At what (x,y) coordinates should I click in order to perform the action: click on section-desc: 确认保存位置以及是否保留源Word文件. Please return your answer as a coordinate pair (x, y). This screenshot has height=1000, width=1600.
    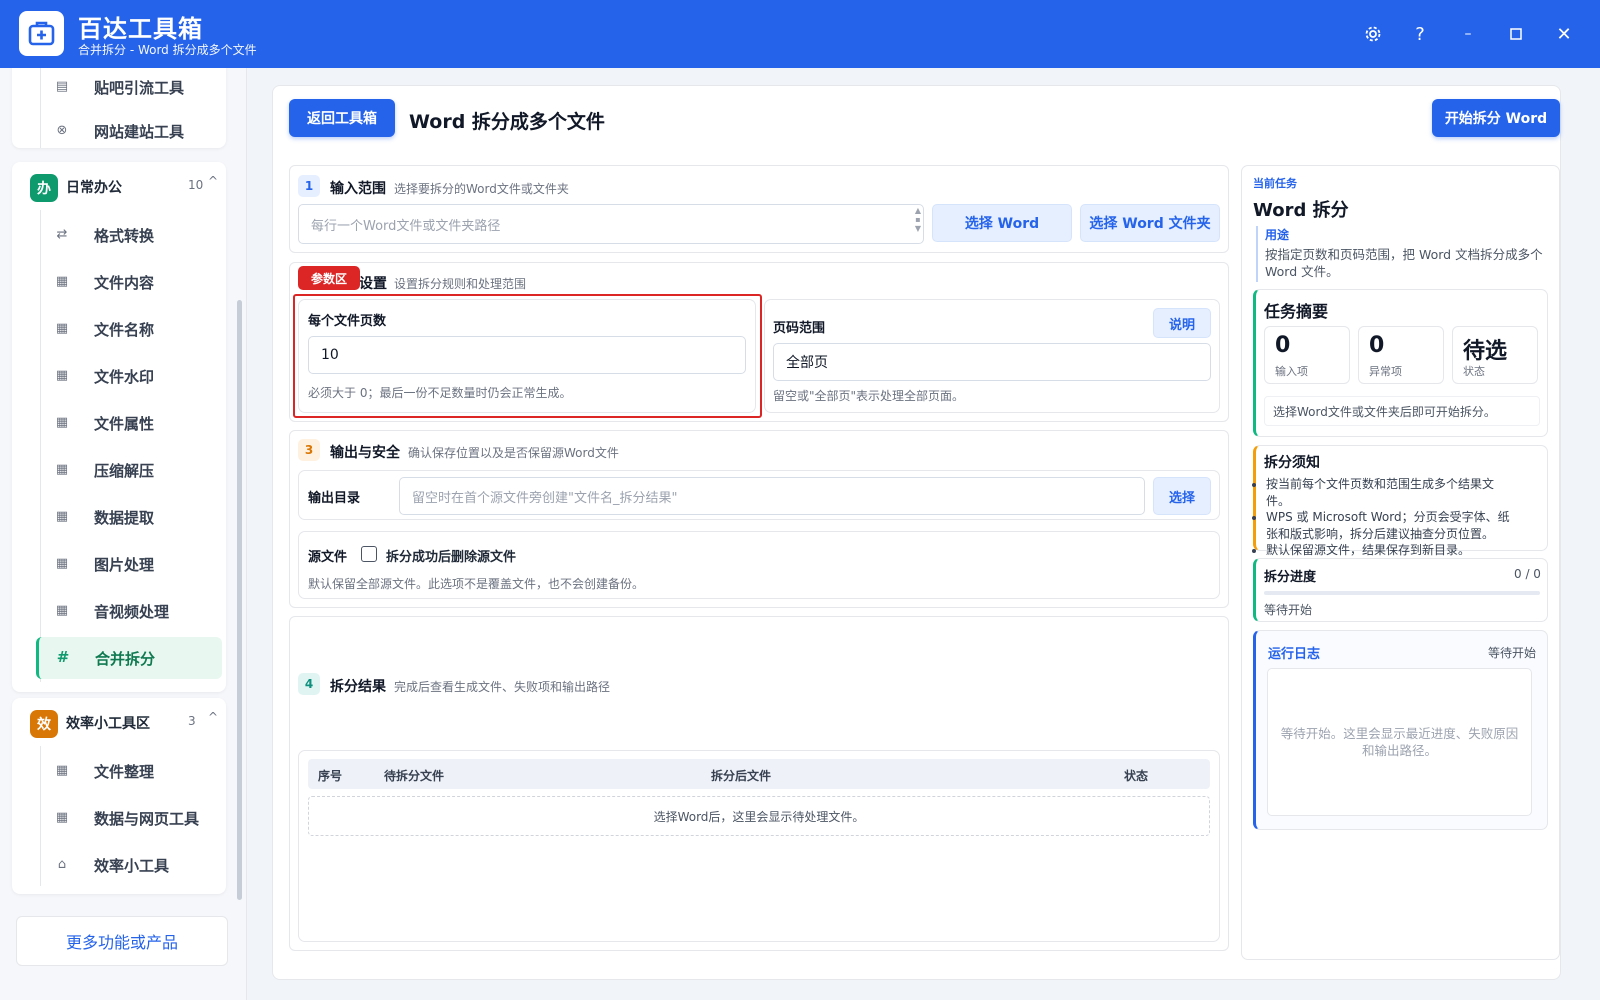
    Looking at the image, I should click on (513, 453).